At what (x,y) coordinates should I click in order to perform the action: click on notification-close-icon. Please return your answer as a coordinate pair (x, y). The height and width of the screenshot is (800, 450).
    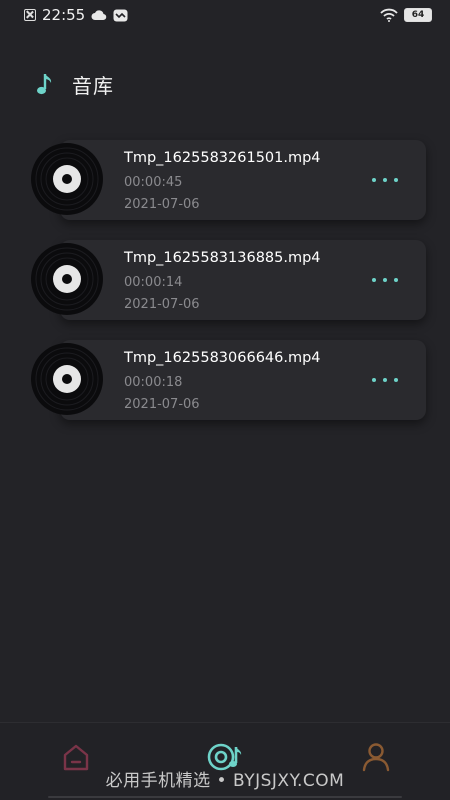
    Looking at the image, I should click on (30, 15).